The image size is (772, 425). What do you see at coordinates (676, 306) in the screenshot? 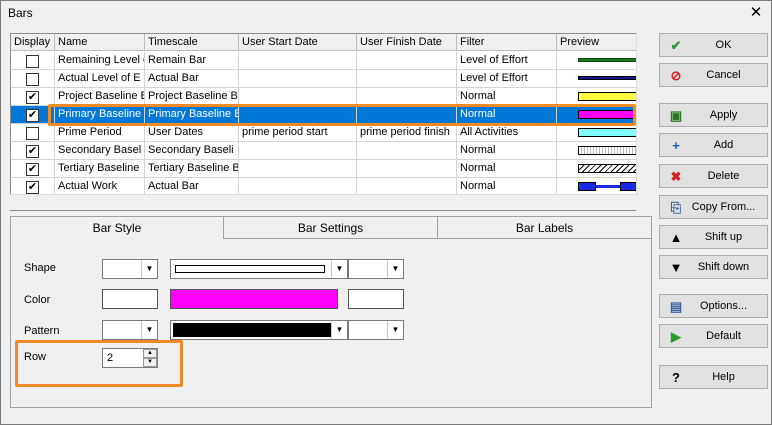
I see `options-icon: ▤` at bounding box center [676, 306].